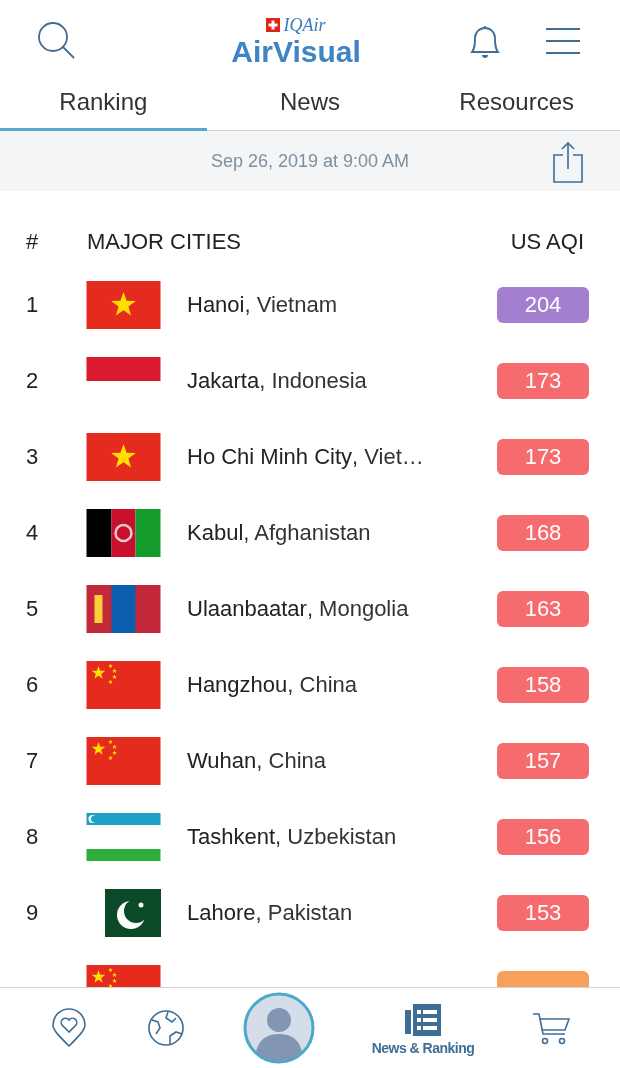  What do you see at coordinates (543, 533) in the screenshot?
I see `aqi-badge: 168` at bounding box center [543, 533].